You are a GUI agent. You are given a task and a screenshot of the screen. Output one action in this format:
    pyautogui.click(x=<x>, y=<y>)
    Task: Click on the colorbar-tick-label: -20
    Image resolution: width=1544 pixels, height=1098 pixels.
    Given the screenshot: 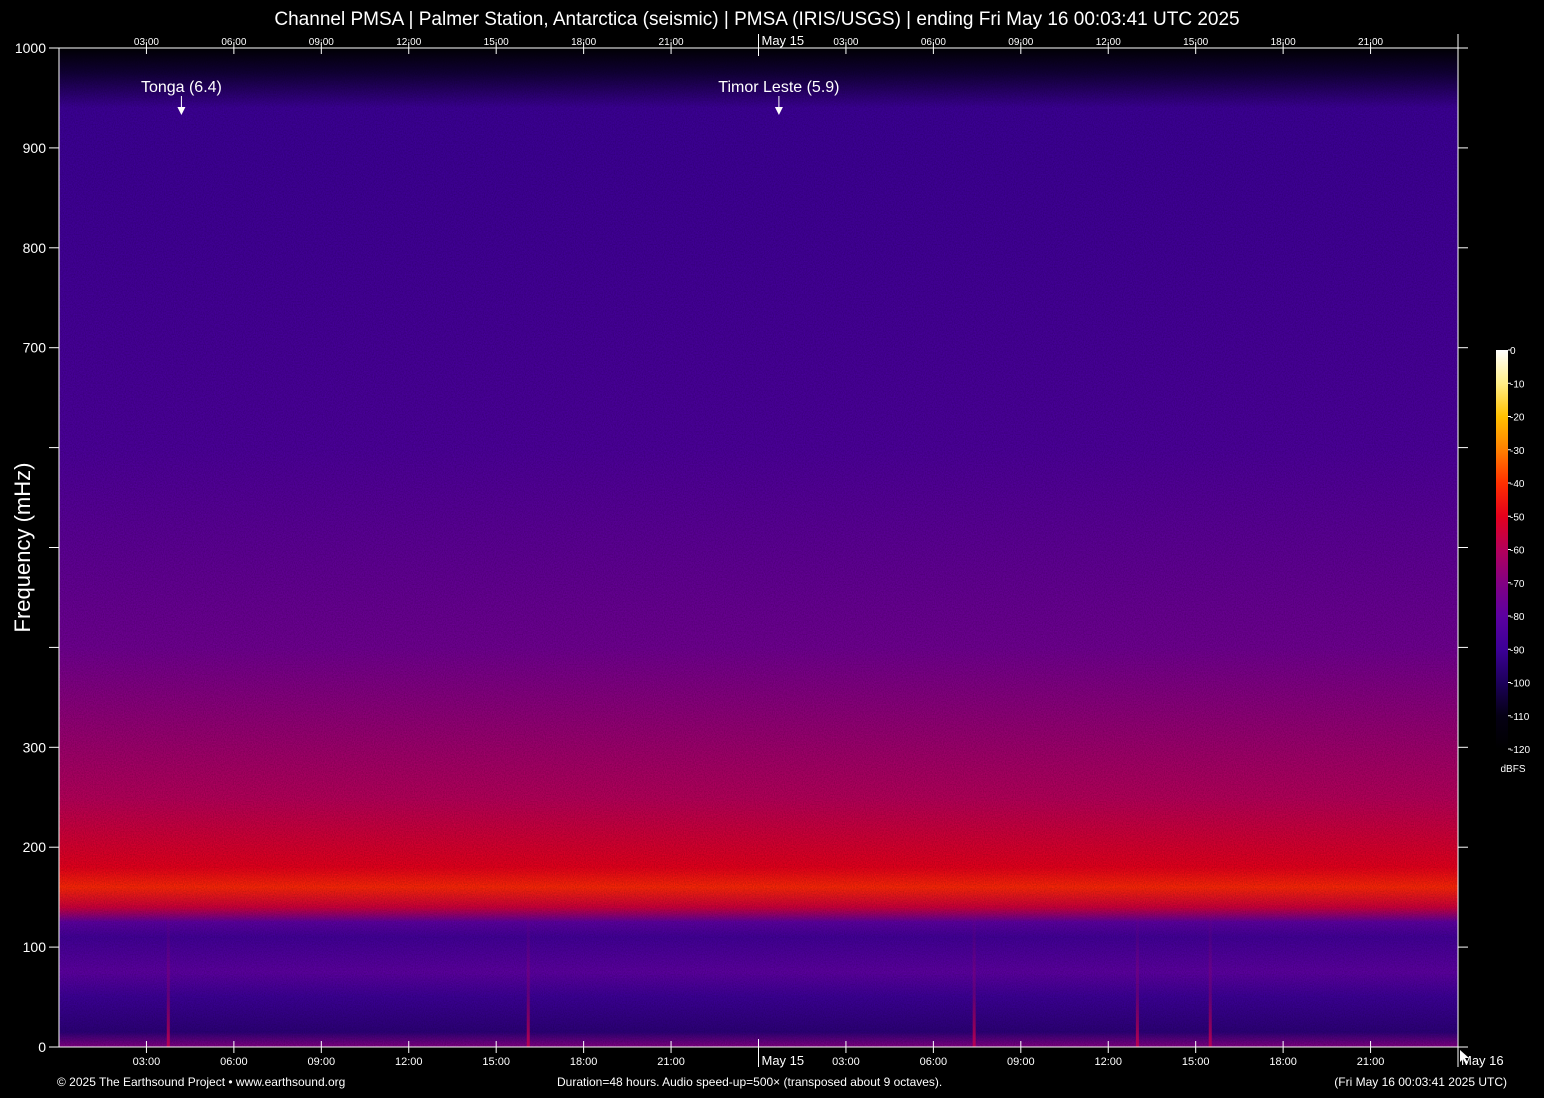 What is the action you would take?
    pyautogui.click(x=1517, y=418)
    